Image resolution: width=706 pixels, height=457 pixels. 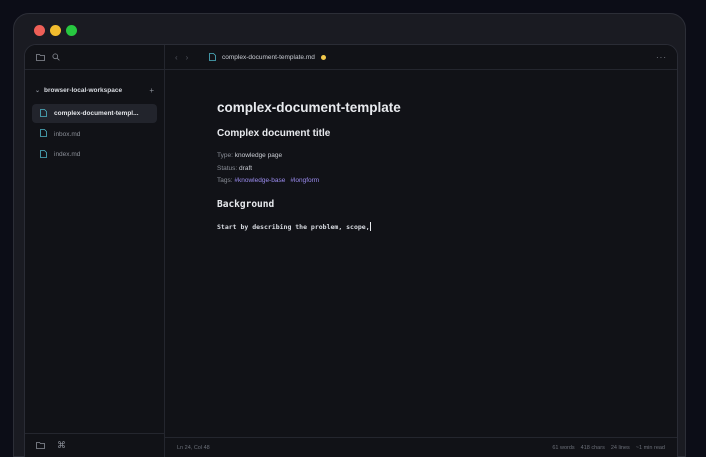 What do you see at coordinates (650, 447) in the screenshot?
I see `read-time: ~1 min read` at bounding box center [650, 447].